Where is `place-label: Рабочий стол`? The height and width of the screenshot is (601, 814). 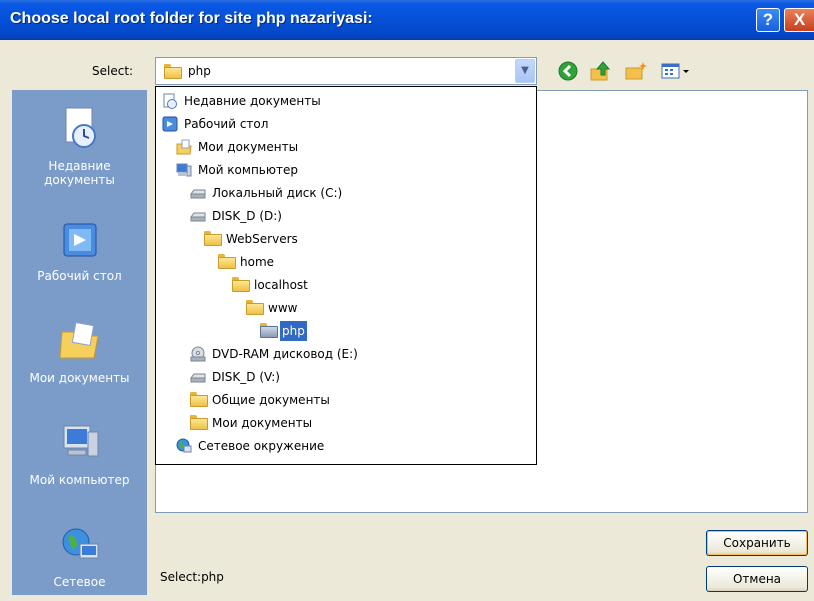
place-label: Рабочий стол is located at coordinates (79, 276).